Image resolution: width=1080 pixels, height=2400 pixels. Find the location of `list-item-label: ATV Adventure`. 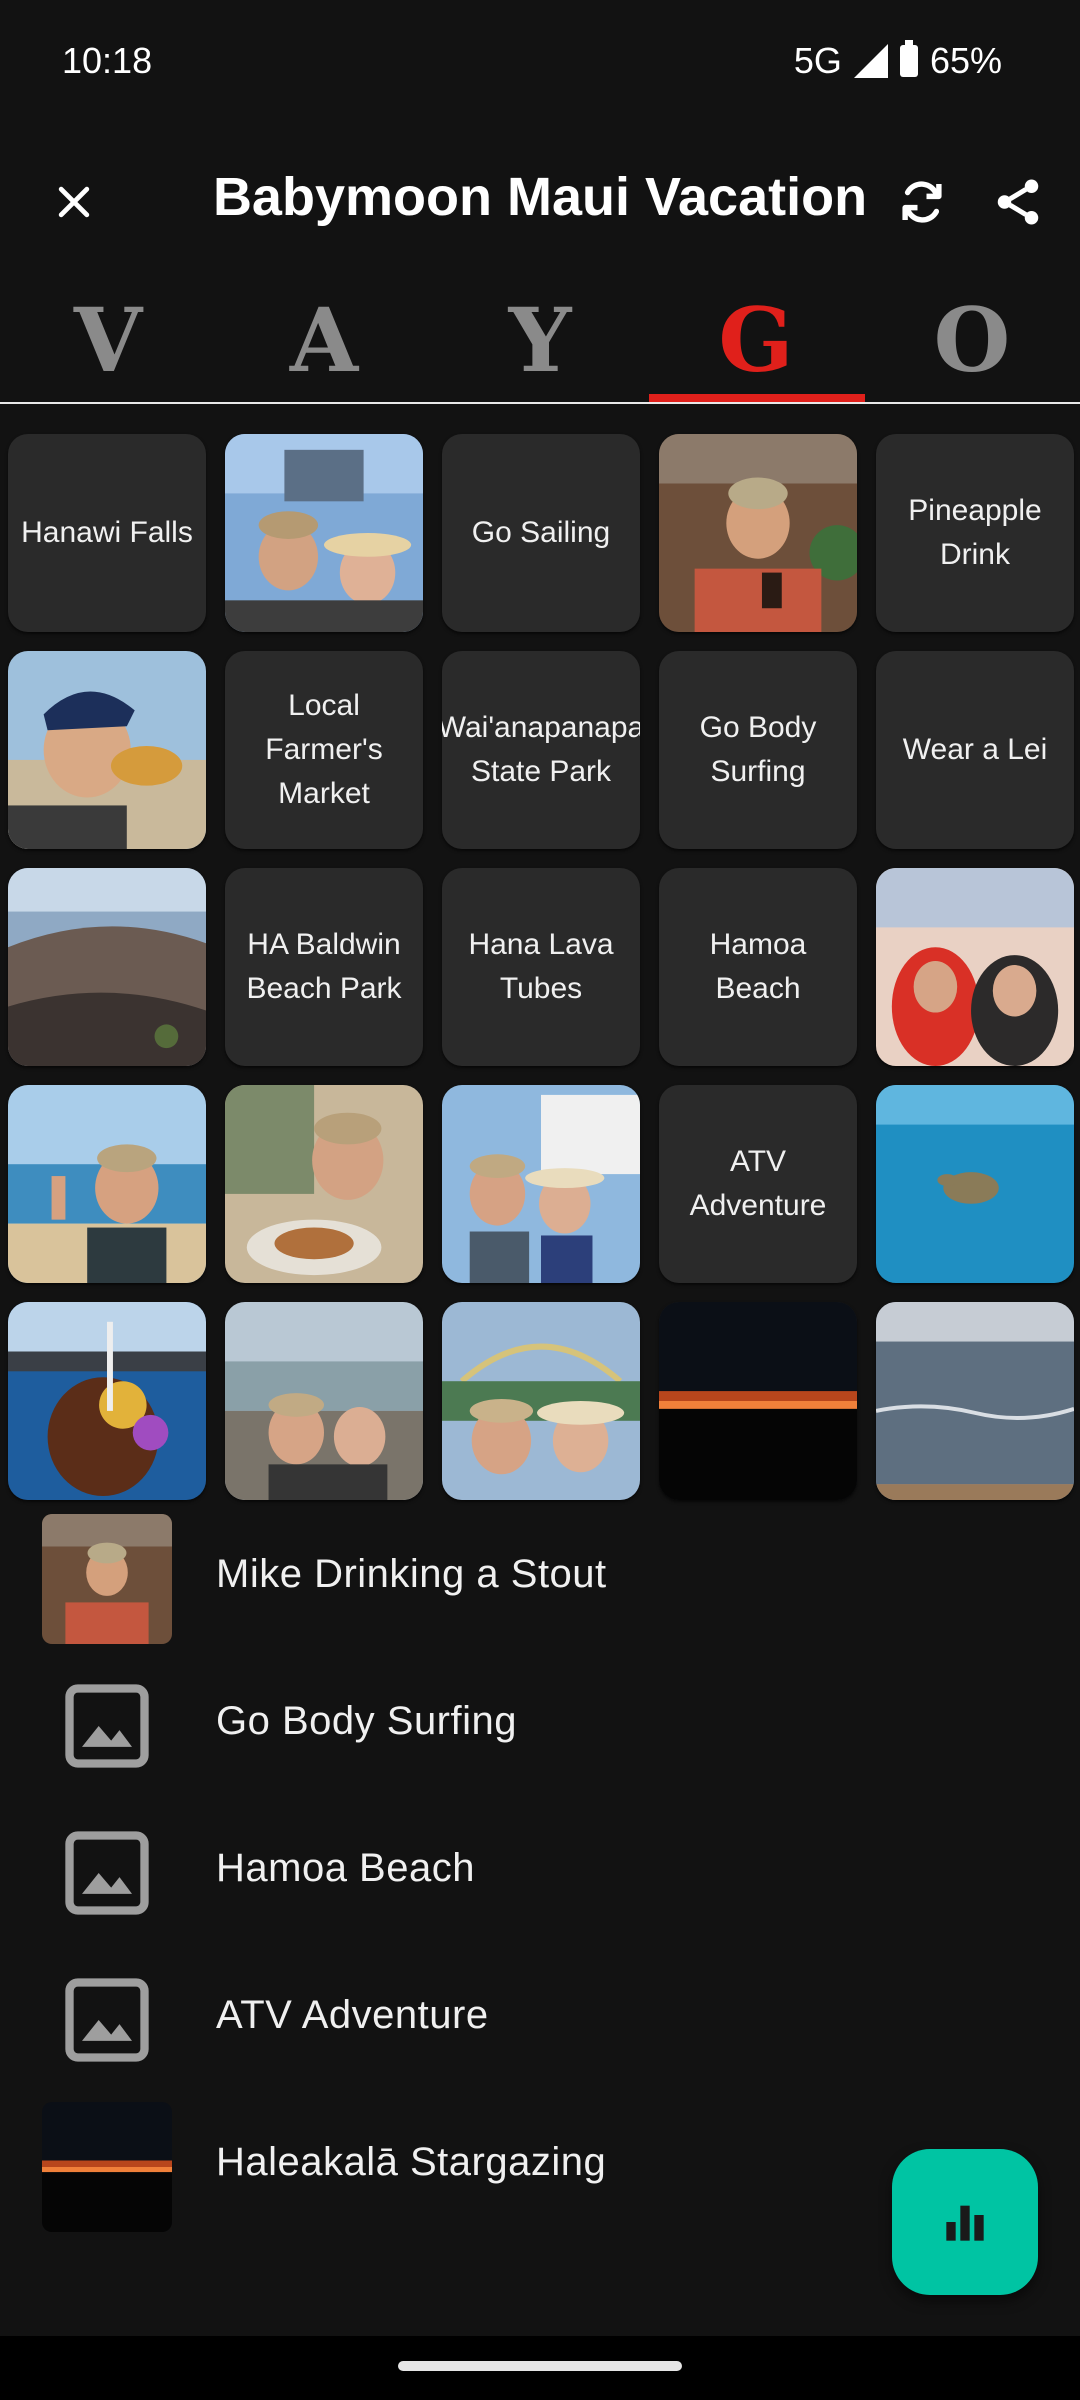

list-item-label: ATV Adventure is located at coordinates (352, 2015).